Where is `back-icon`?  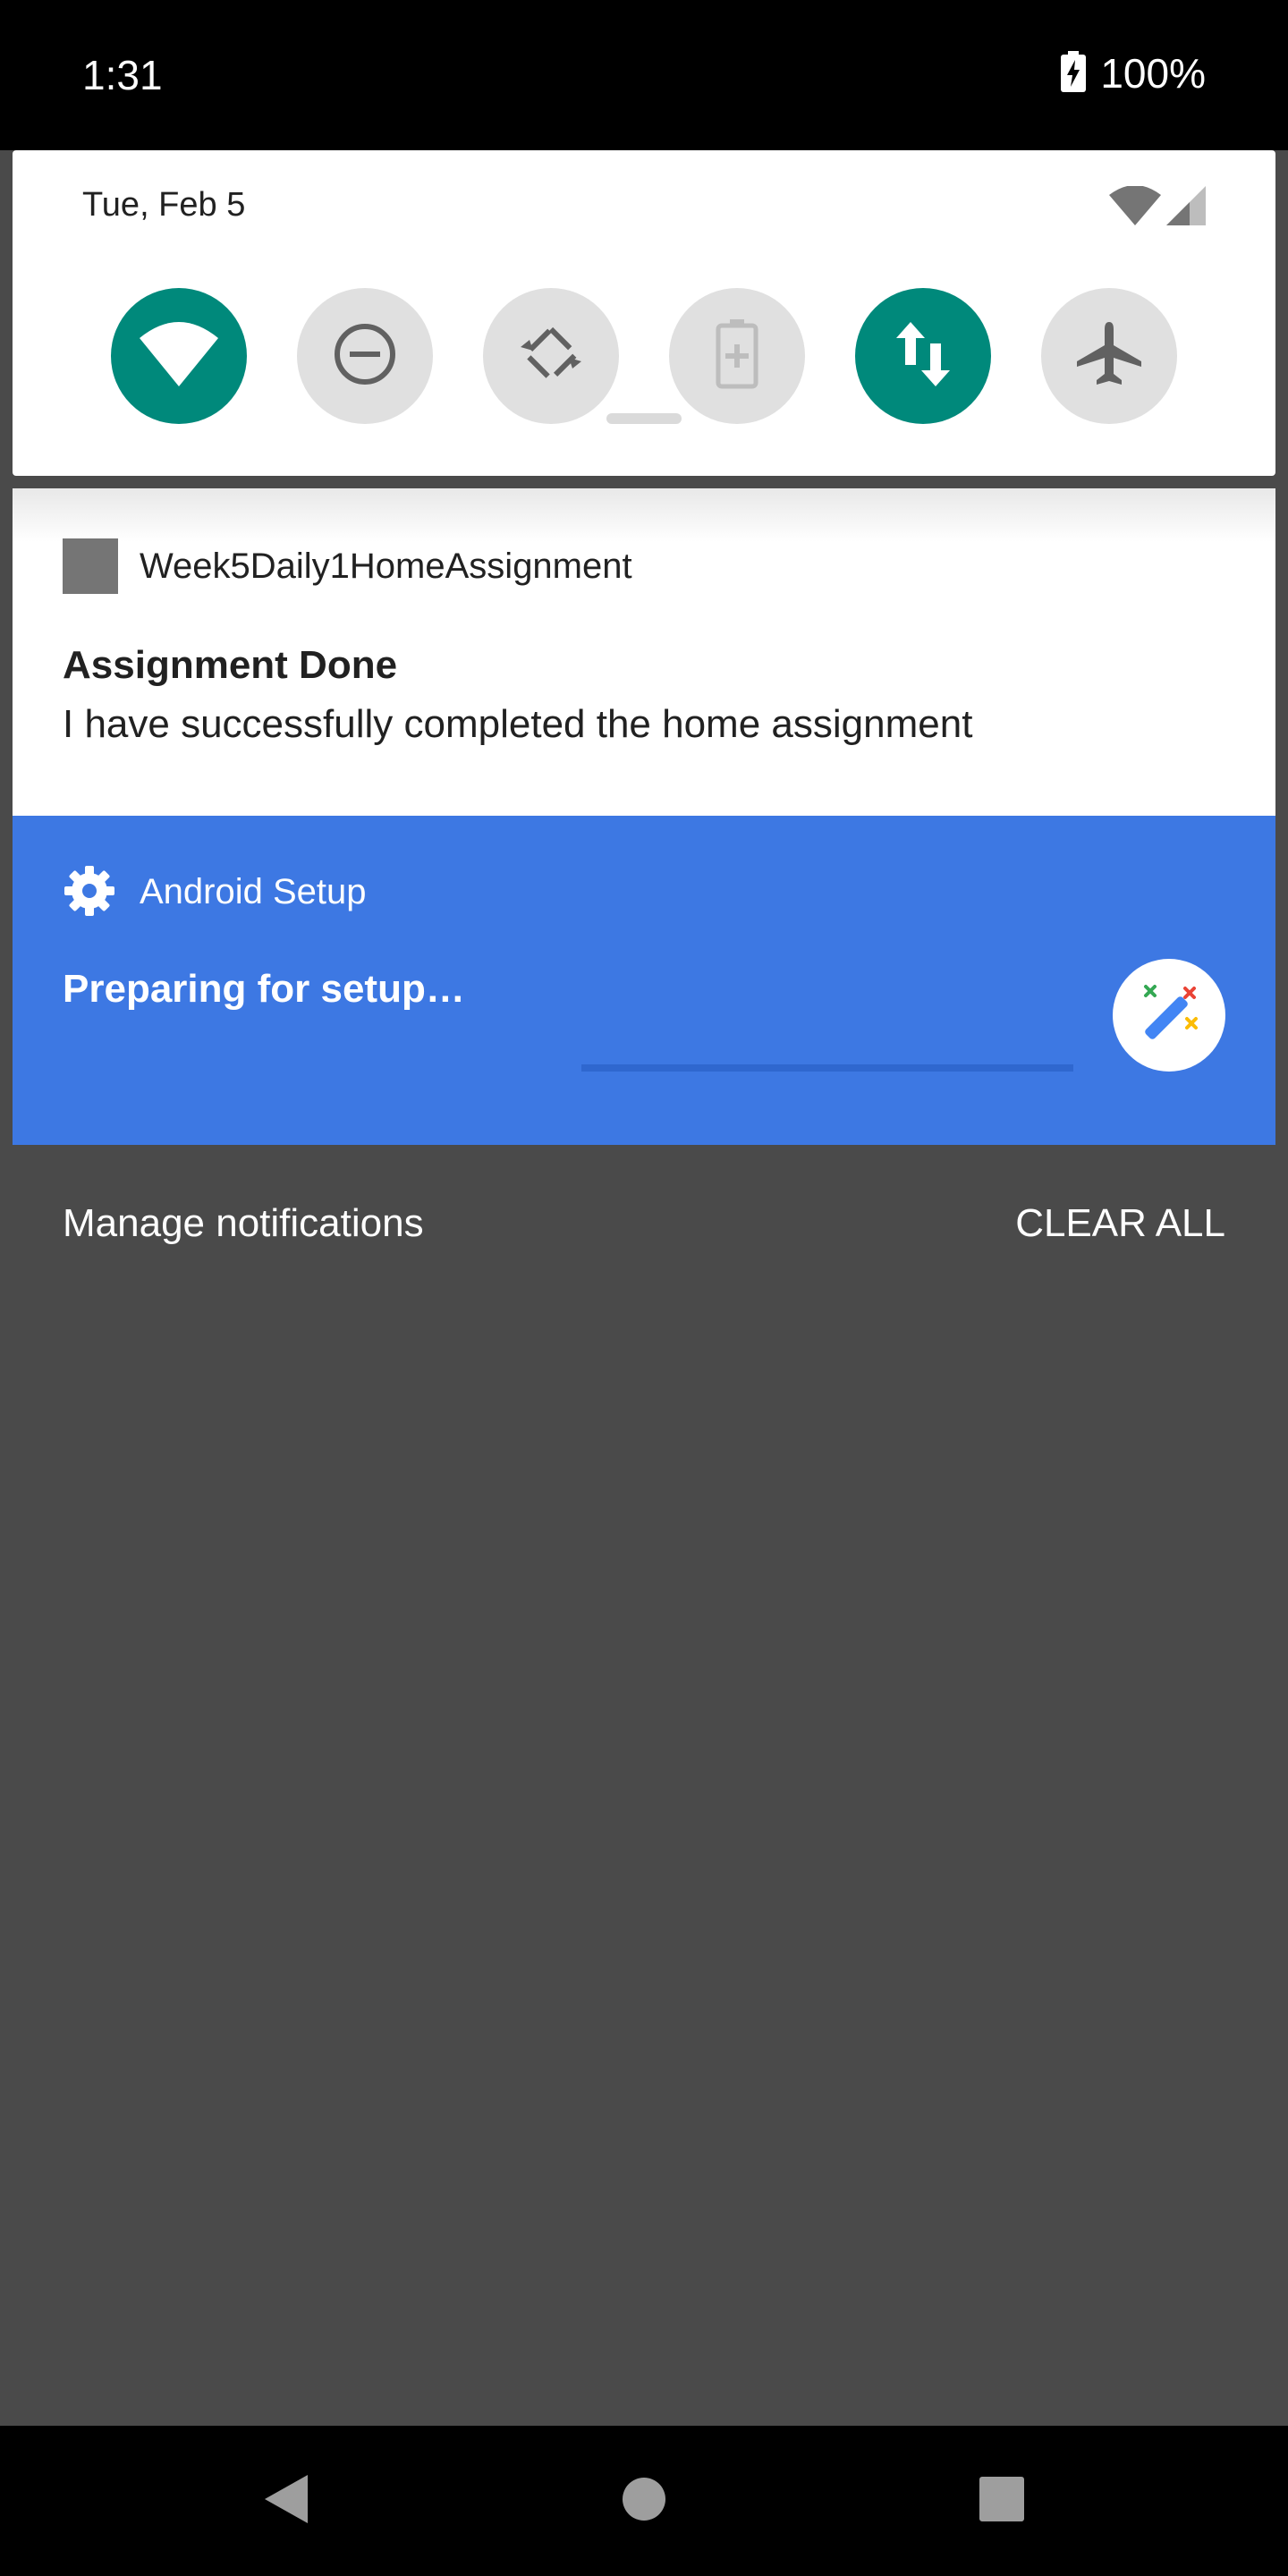
back-icon is located at coordinates (286, 2501).